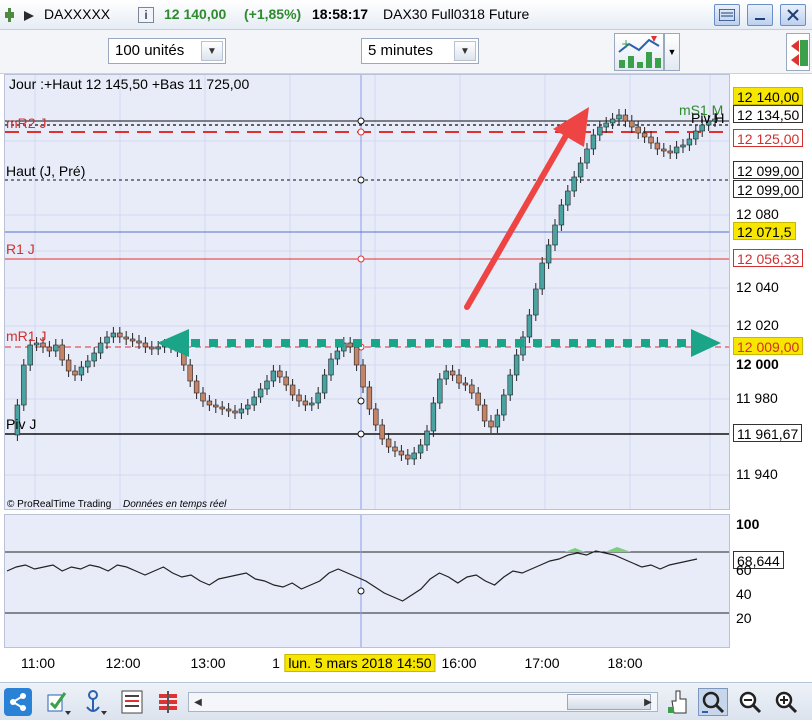  Describe the element at coordinates (96, 702) in the screenshot. I see `anchor-tool-button` at that location.